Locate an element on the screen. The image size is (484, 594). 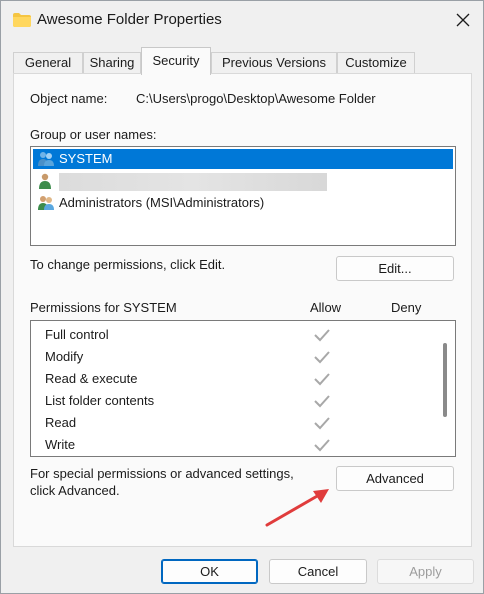
user-item-administrators: Administrators (MSI\Administrators) is located at coordinates (243, 203).